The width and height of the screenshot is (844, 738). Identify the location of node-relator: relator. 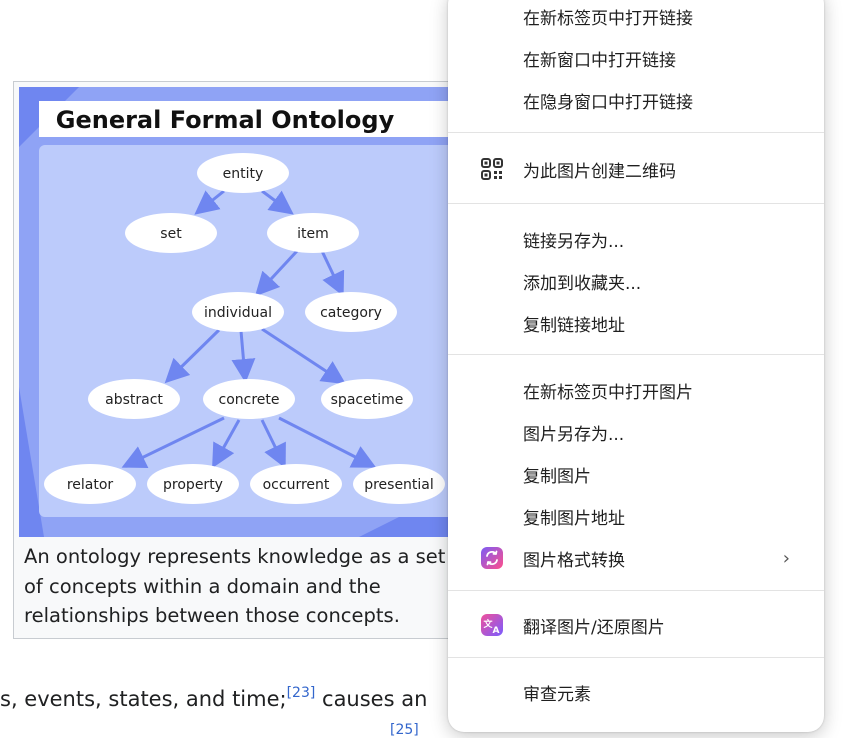
(90, 485).